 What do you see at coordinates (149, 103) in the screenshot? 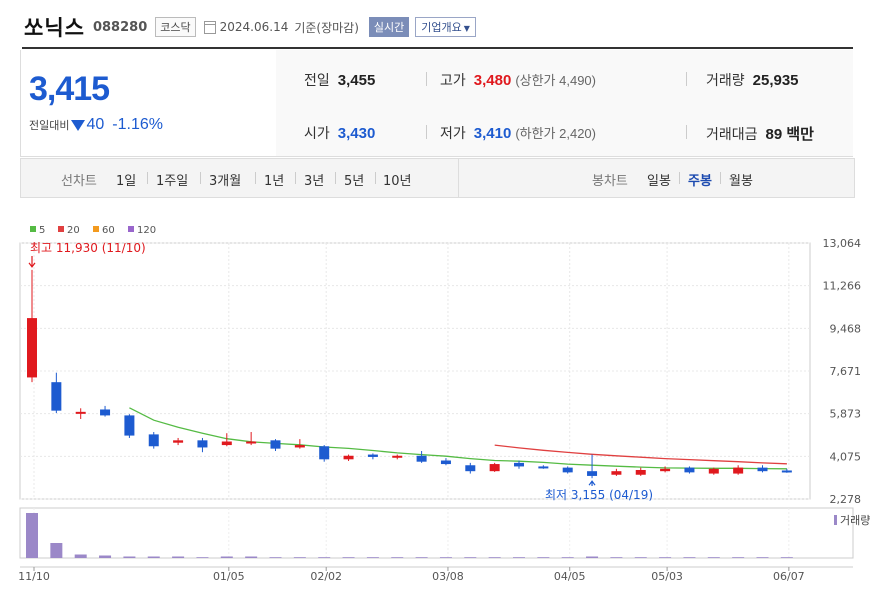
I see `current-price-box: 3,415 전일대비 40 -1.16%` at bounding box center [149, 103].